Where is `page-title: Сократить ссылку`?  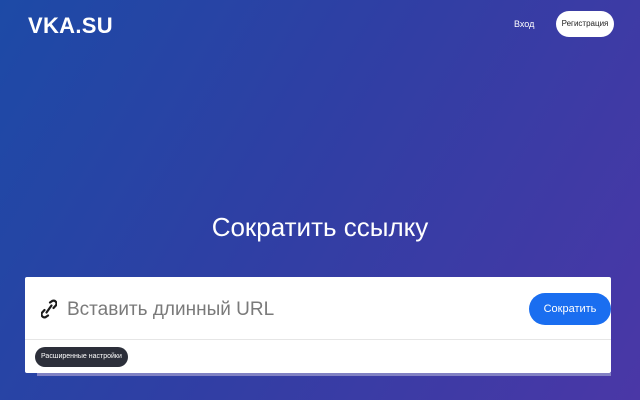
page-title: Сократить ссылку is located at coordinates (320, 227).